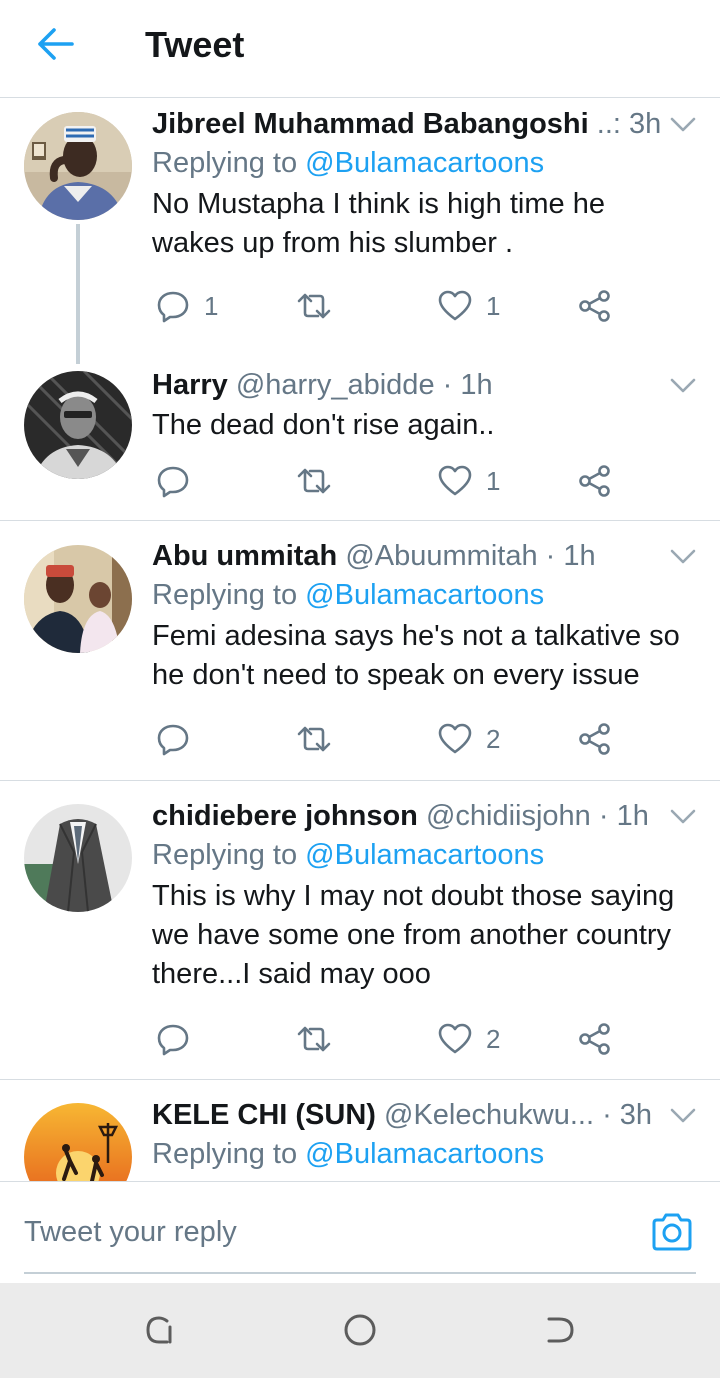 This screenshot has width=720, height=1378. What do you see at coordinates (360, 1273) in the screenshot?
I see `input-underline` at bounding box center [360, 1273].